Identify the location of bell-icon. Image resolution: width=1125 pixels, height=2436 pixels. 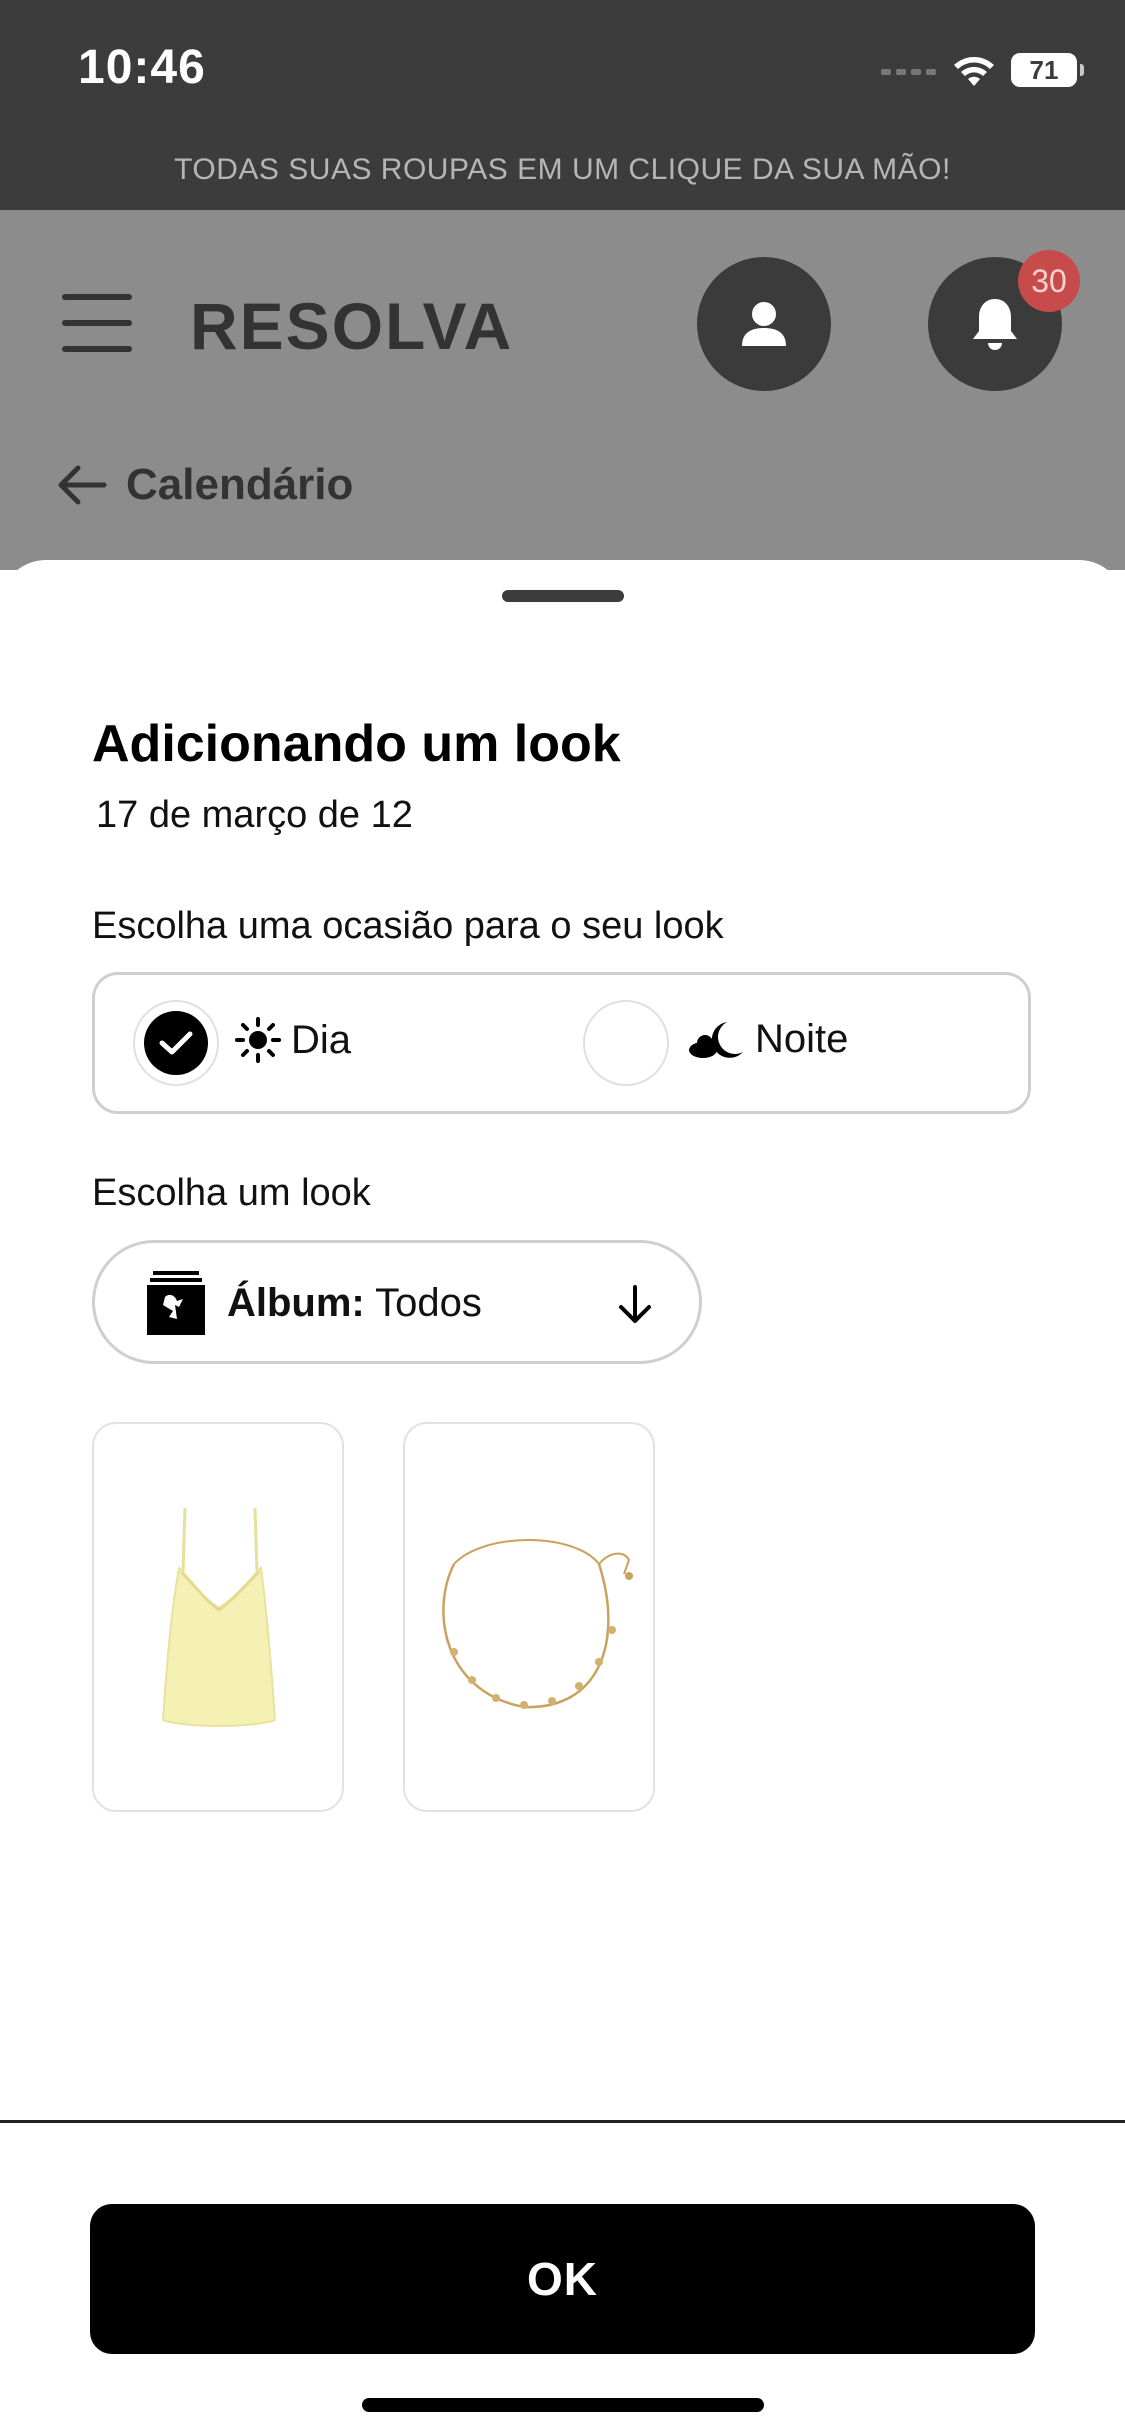
(995, 324).